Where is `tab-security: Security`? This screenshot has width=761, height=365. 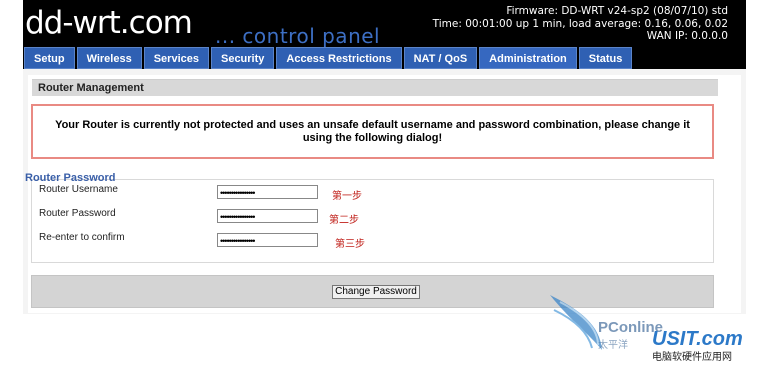 tab-security: Security is located at coordinates (242, 58).